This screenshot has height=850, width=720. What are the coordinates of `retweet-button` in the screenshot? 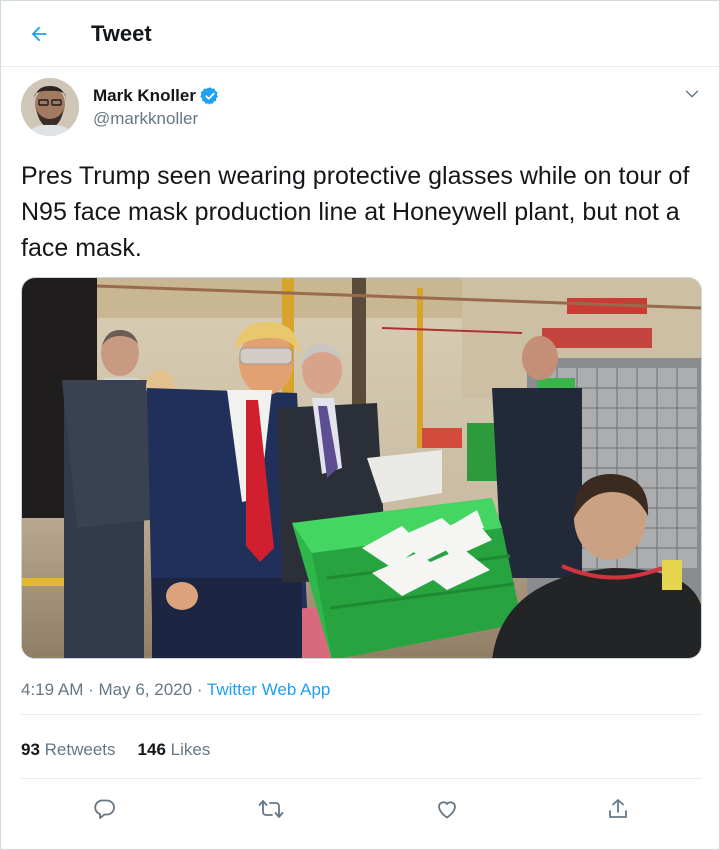 It's located at (271, 809).